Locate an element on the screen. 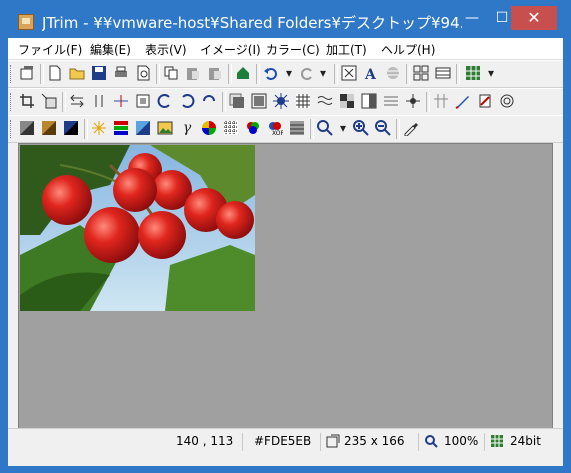  dither-icon is located at coordinates (231, 128).